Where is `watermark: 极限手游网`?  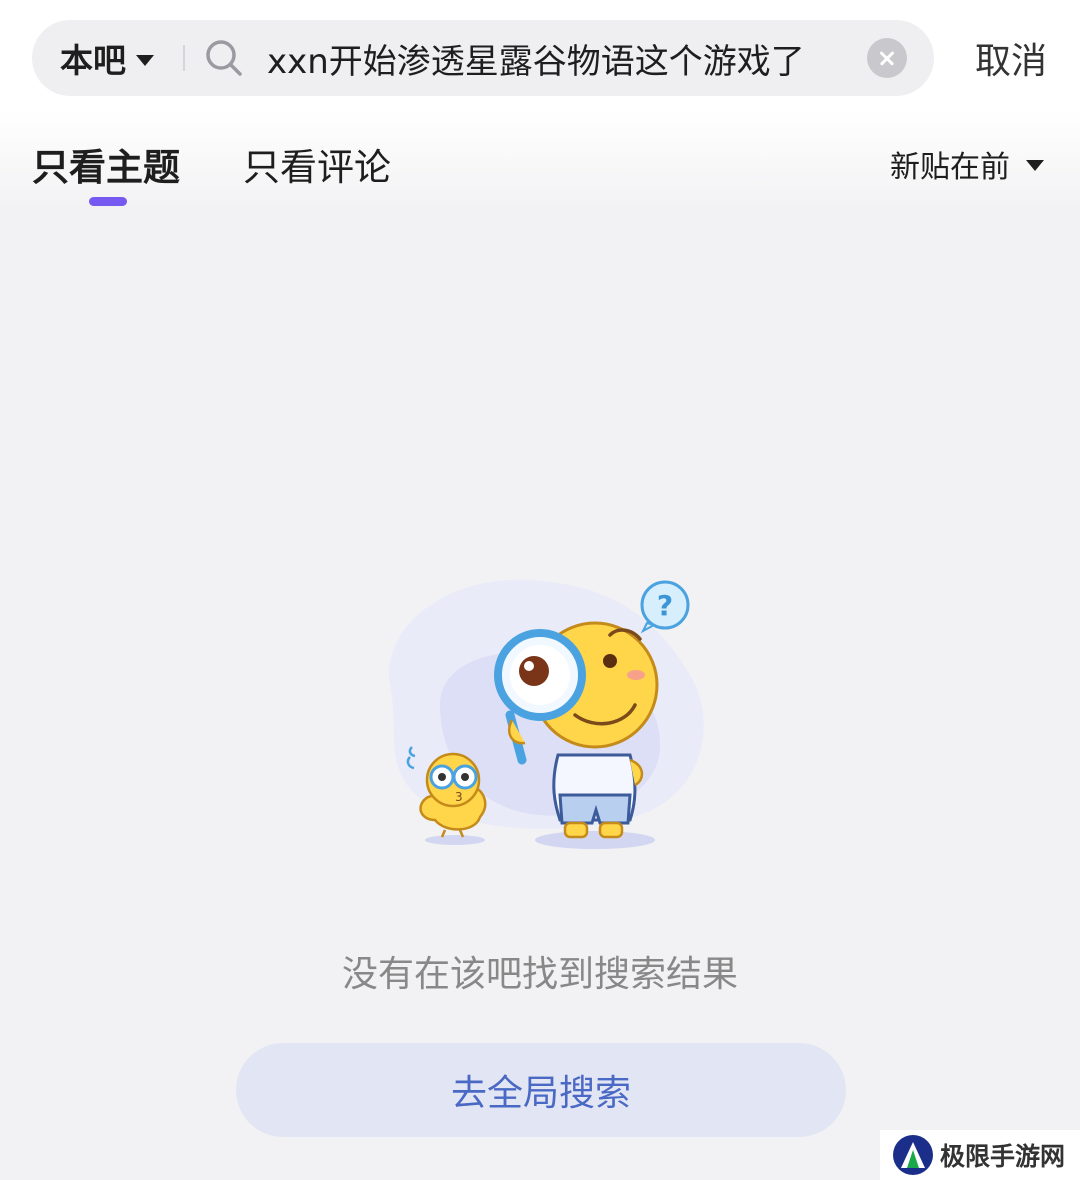
watermark: 极限手游网 is located at coordinates (980, 1155).